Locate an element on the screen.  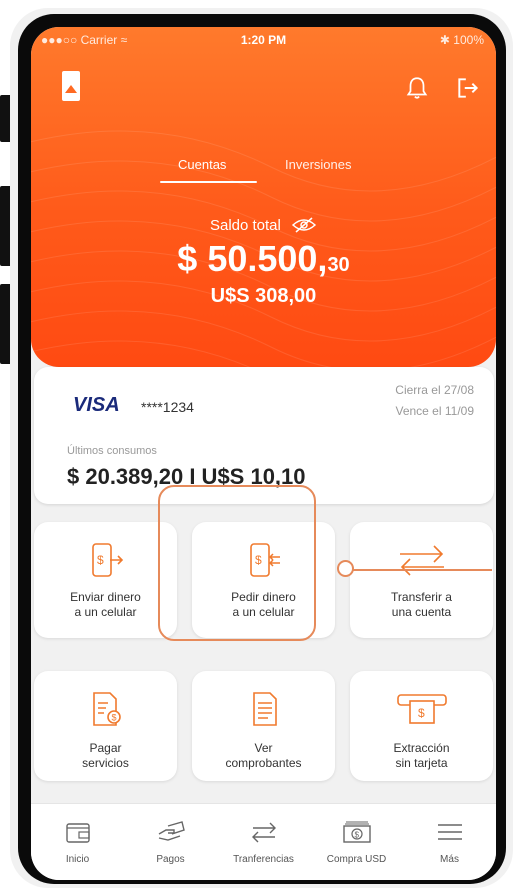
wallet-icon is located at coordinates (77, 833).